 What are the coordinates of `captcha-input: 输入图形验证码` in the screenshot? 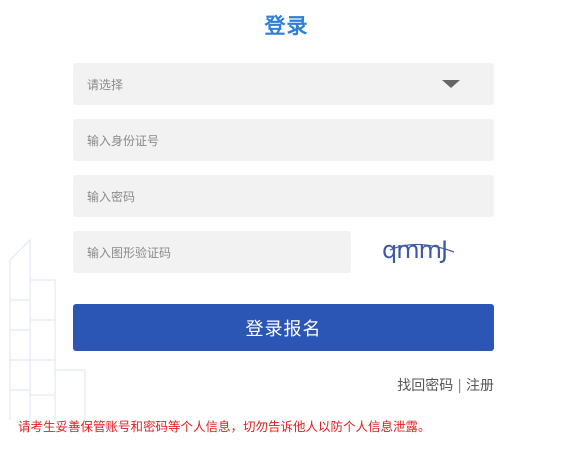 It's located at (212, 252).